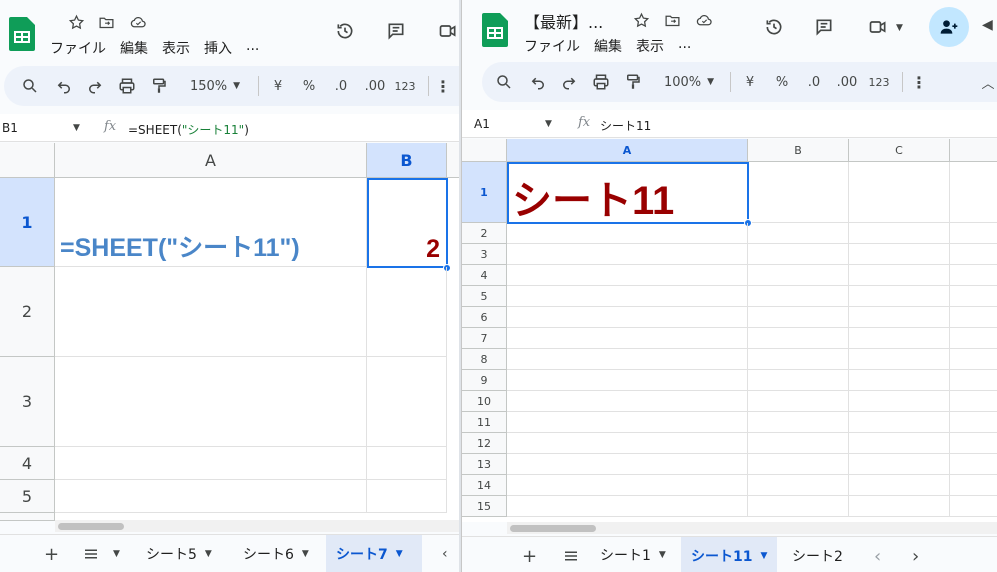 This screenshot has width=997, height=572. What do you see at coordinates (27, 312) in the screenshot?
I see `row-header-2: 2` at bounding box center [27, 312].